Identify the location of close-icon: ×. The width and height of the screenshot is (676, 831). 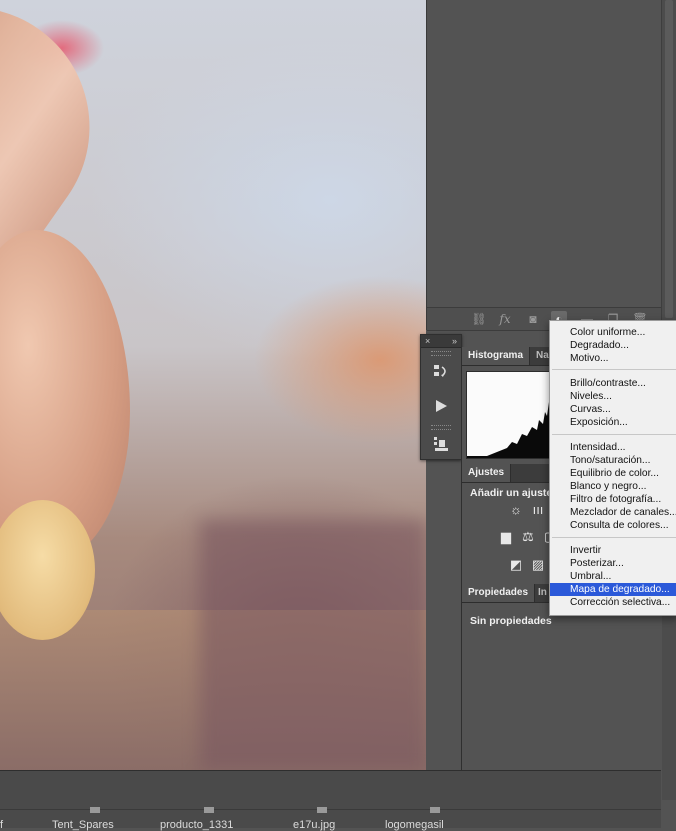
(427, 341).